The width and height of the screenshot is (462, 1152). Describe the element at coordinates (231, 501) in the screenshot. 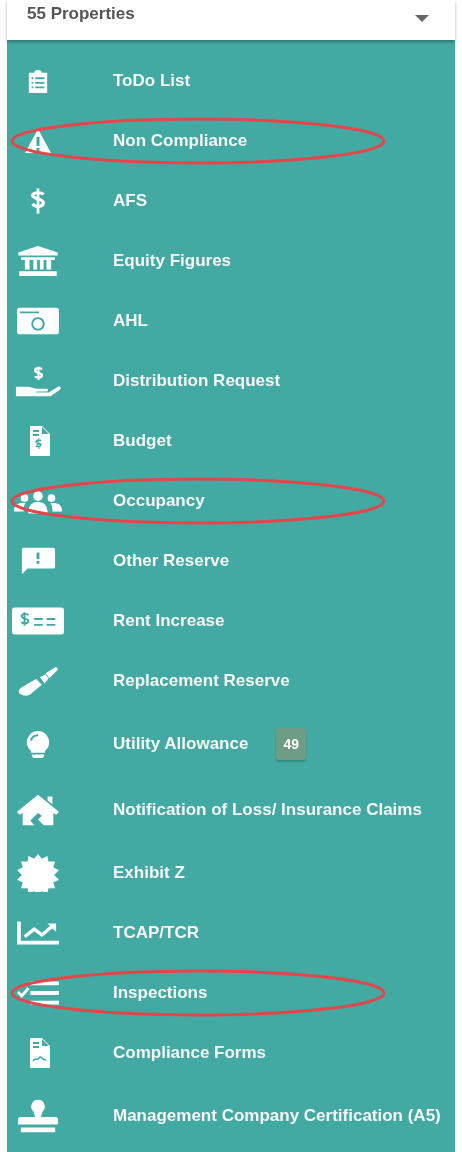

I see `menu-item: Occupancy` at that location.